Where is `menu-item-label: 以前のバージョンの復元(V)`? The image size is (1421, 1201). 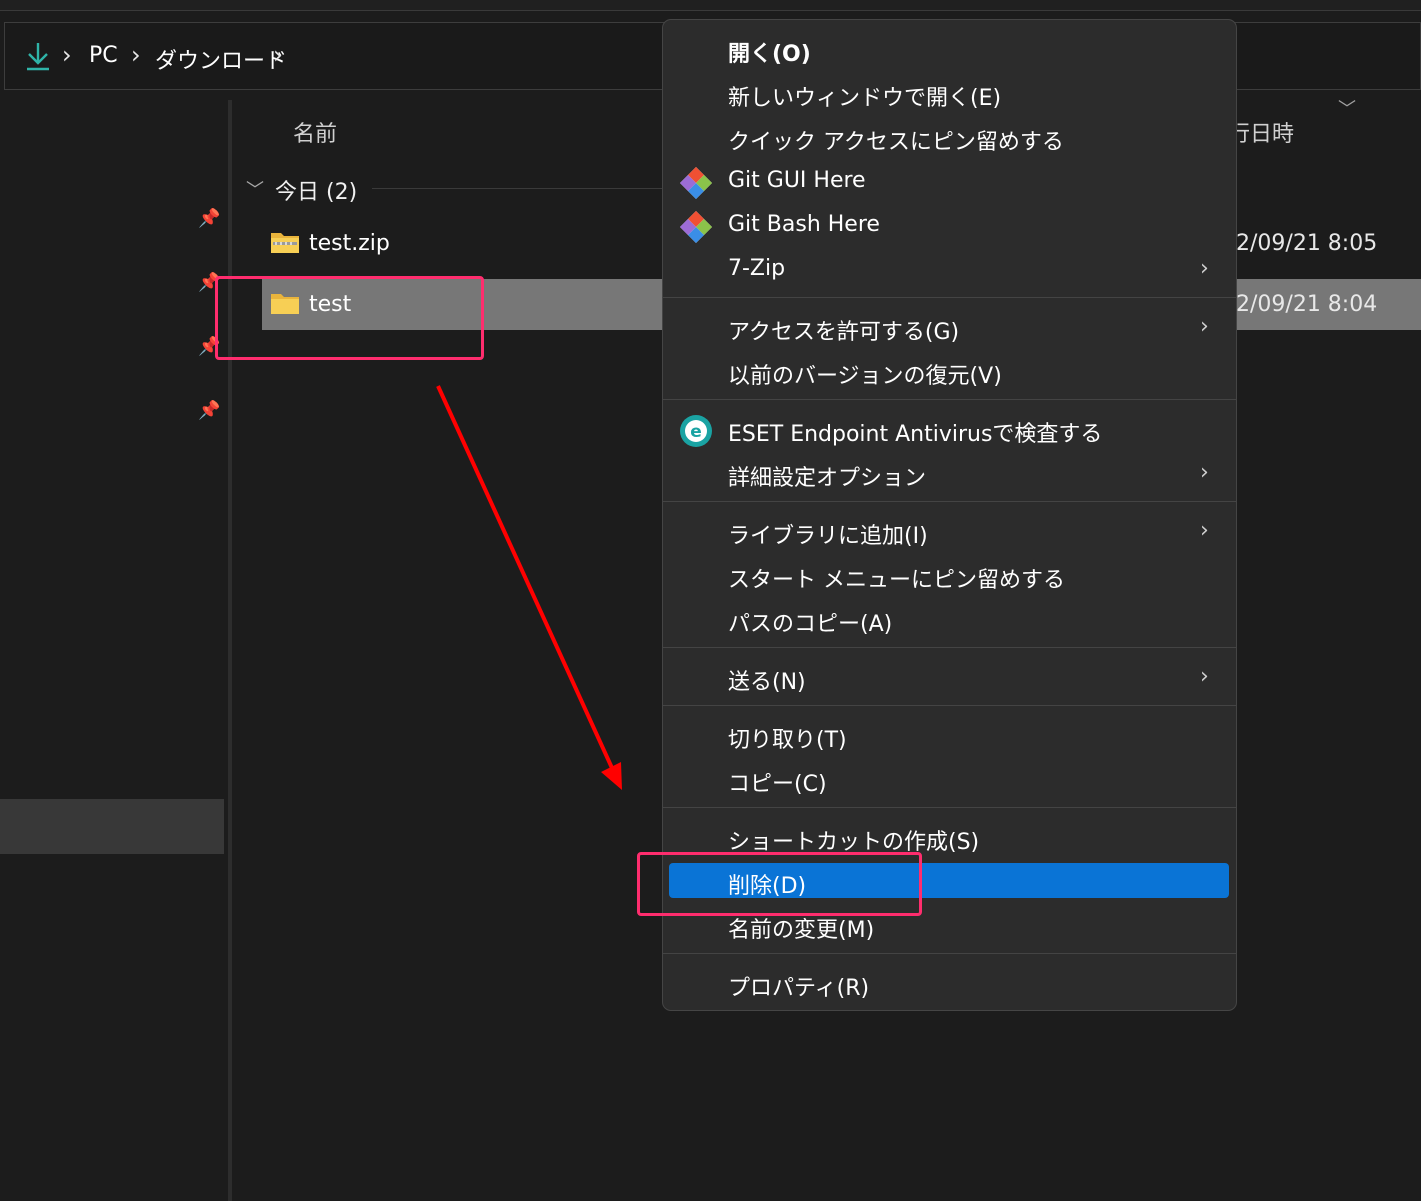
menu-item-label: 以前のバージョンの復元(V) is located at coordinates (865, 376).